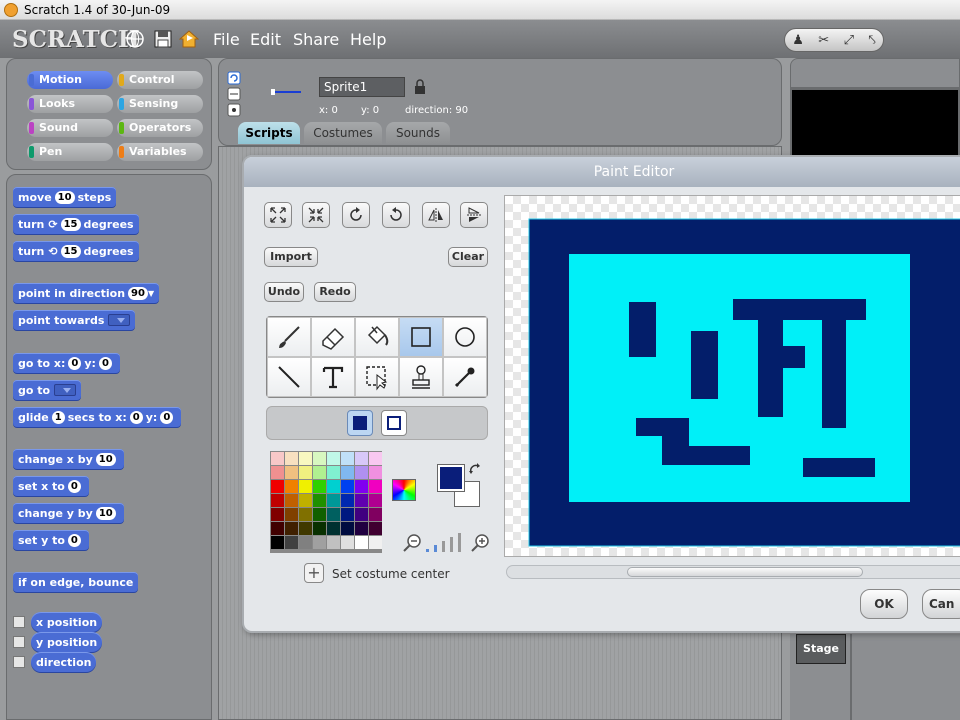 This screenshot has height=720, width=960. What do you see at coordinates (377, 337) in the screenshot?
I see `fill-tool` at bounding box center [377, 337].